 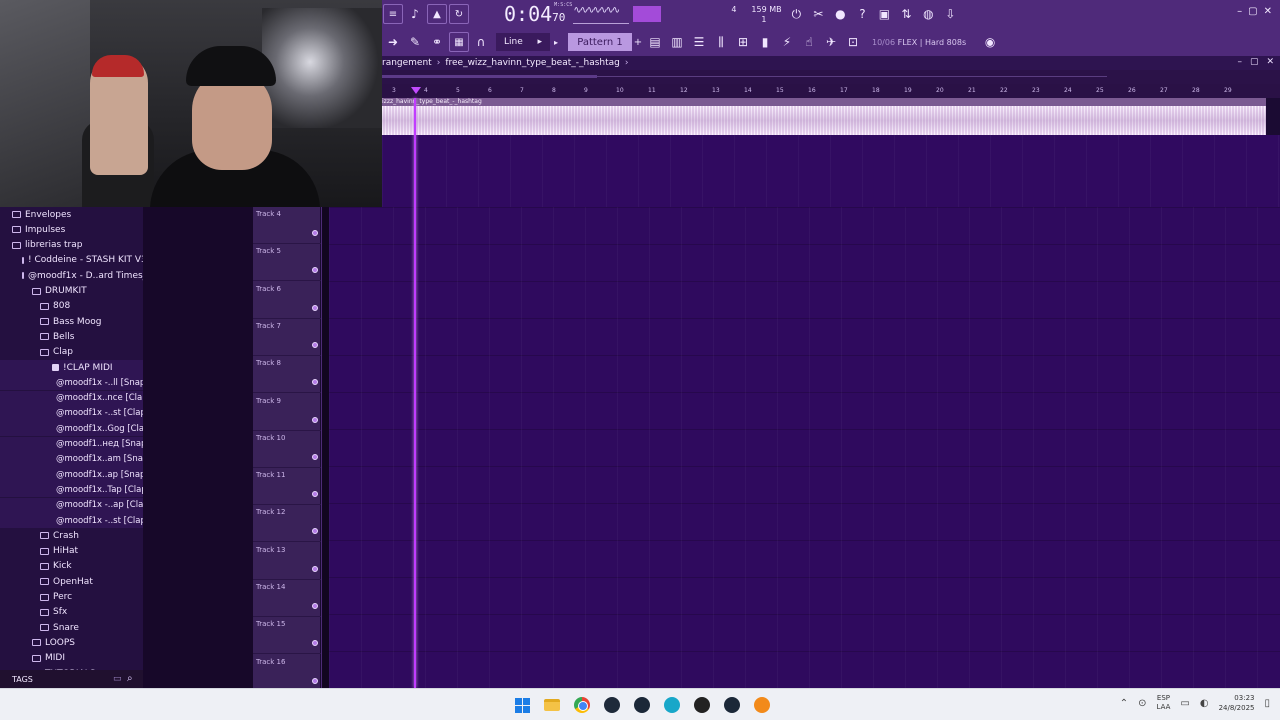 I want to click on mixer-icon: ⫼, so click(x=721, y=42).